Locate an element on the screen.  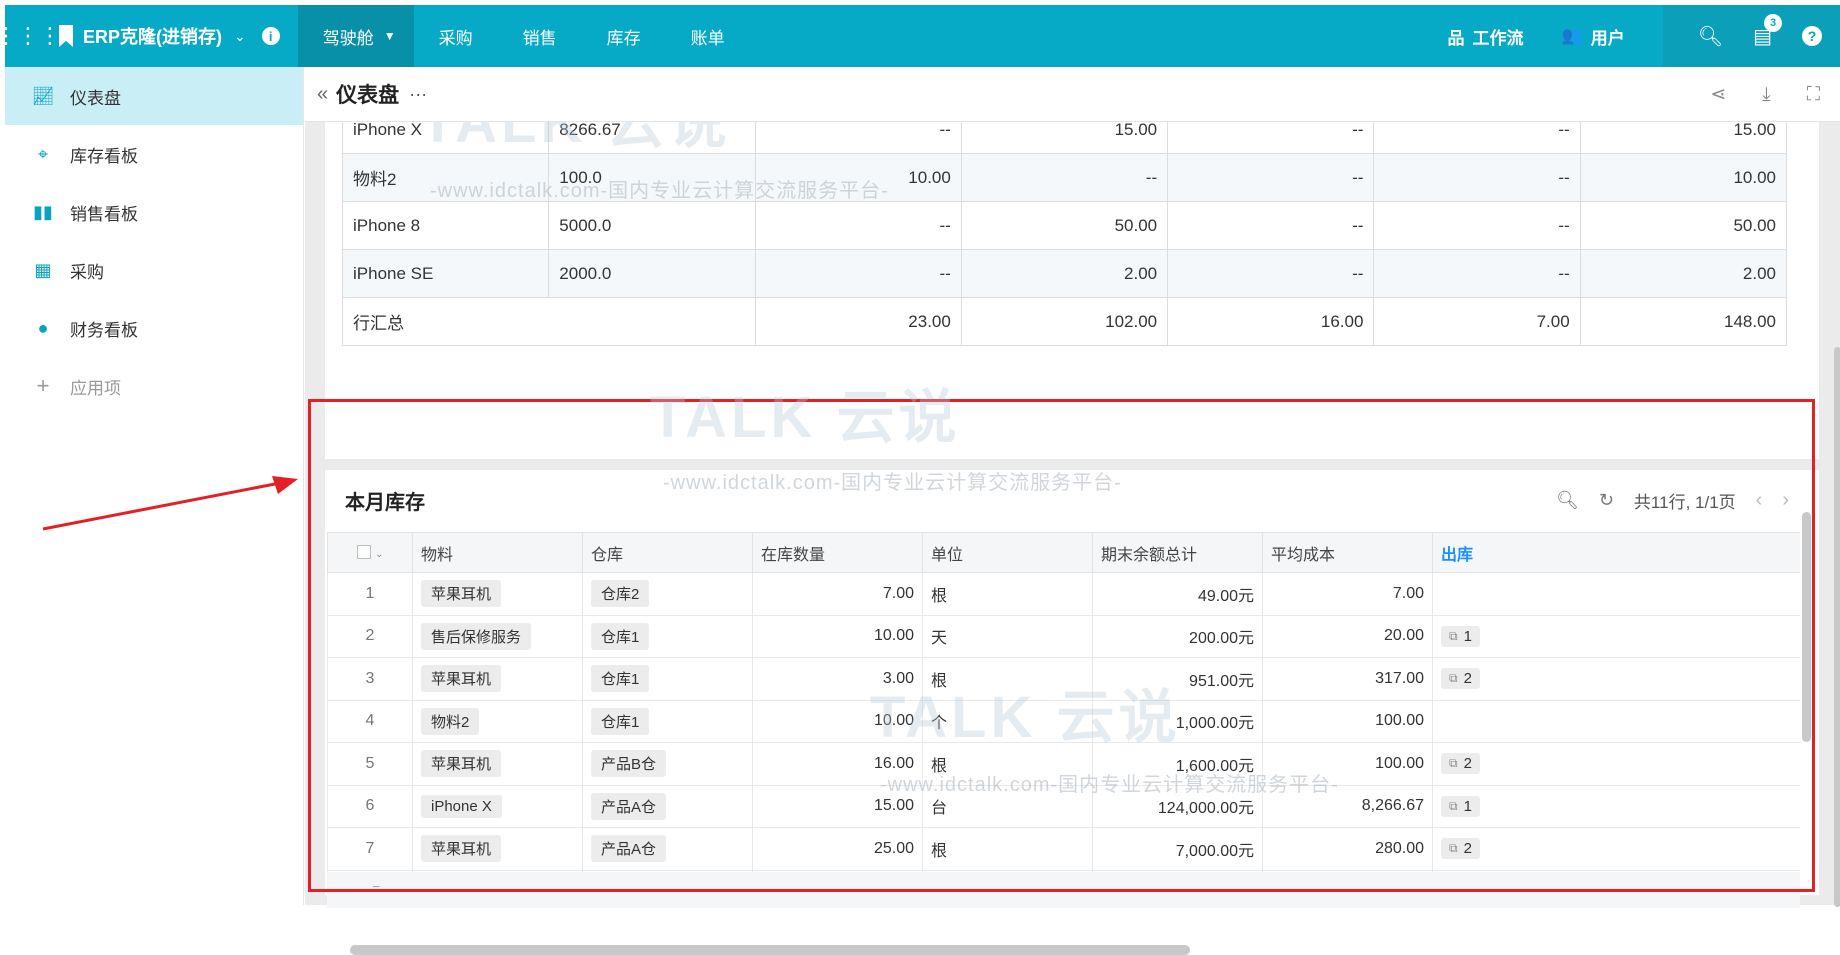
pivot-total-label: 行汇总 is located at coordinates (549, 321).